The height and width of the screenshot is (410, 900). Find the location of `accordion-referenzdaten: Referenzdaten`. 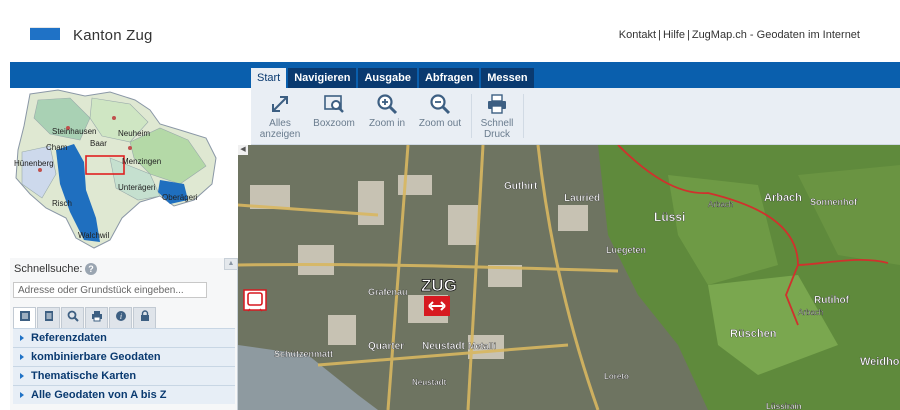

accordion-referenzdaten: Referenzdaten is located at coordinates (124, 337).